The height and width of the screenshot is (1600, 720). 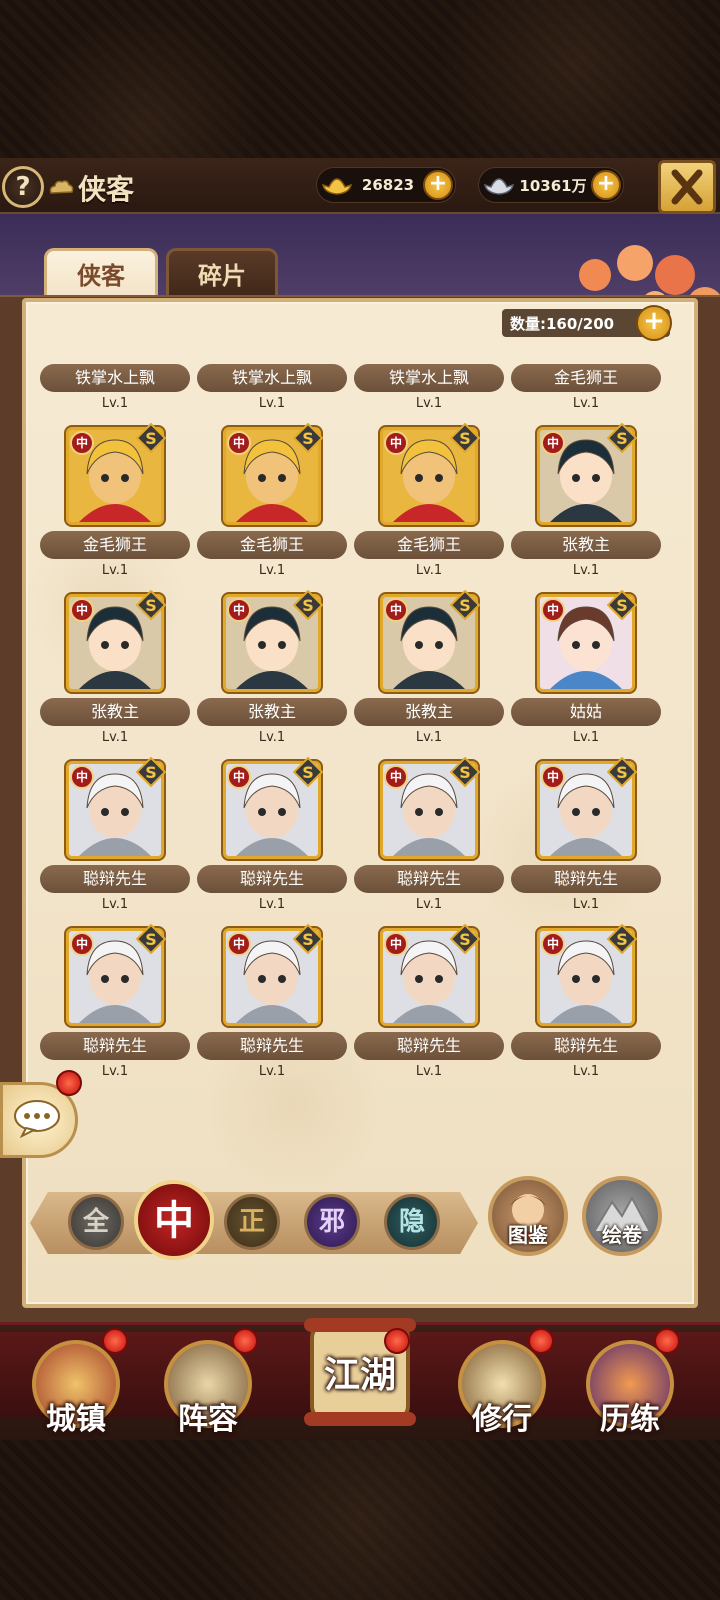 What do you see at coordinates (586, 712) in the screenshot?
I see `hero-name: 姑姑` at bounding box center [586, 712].